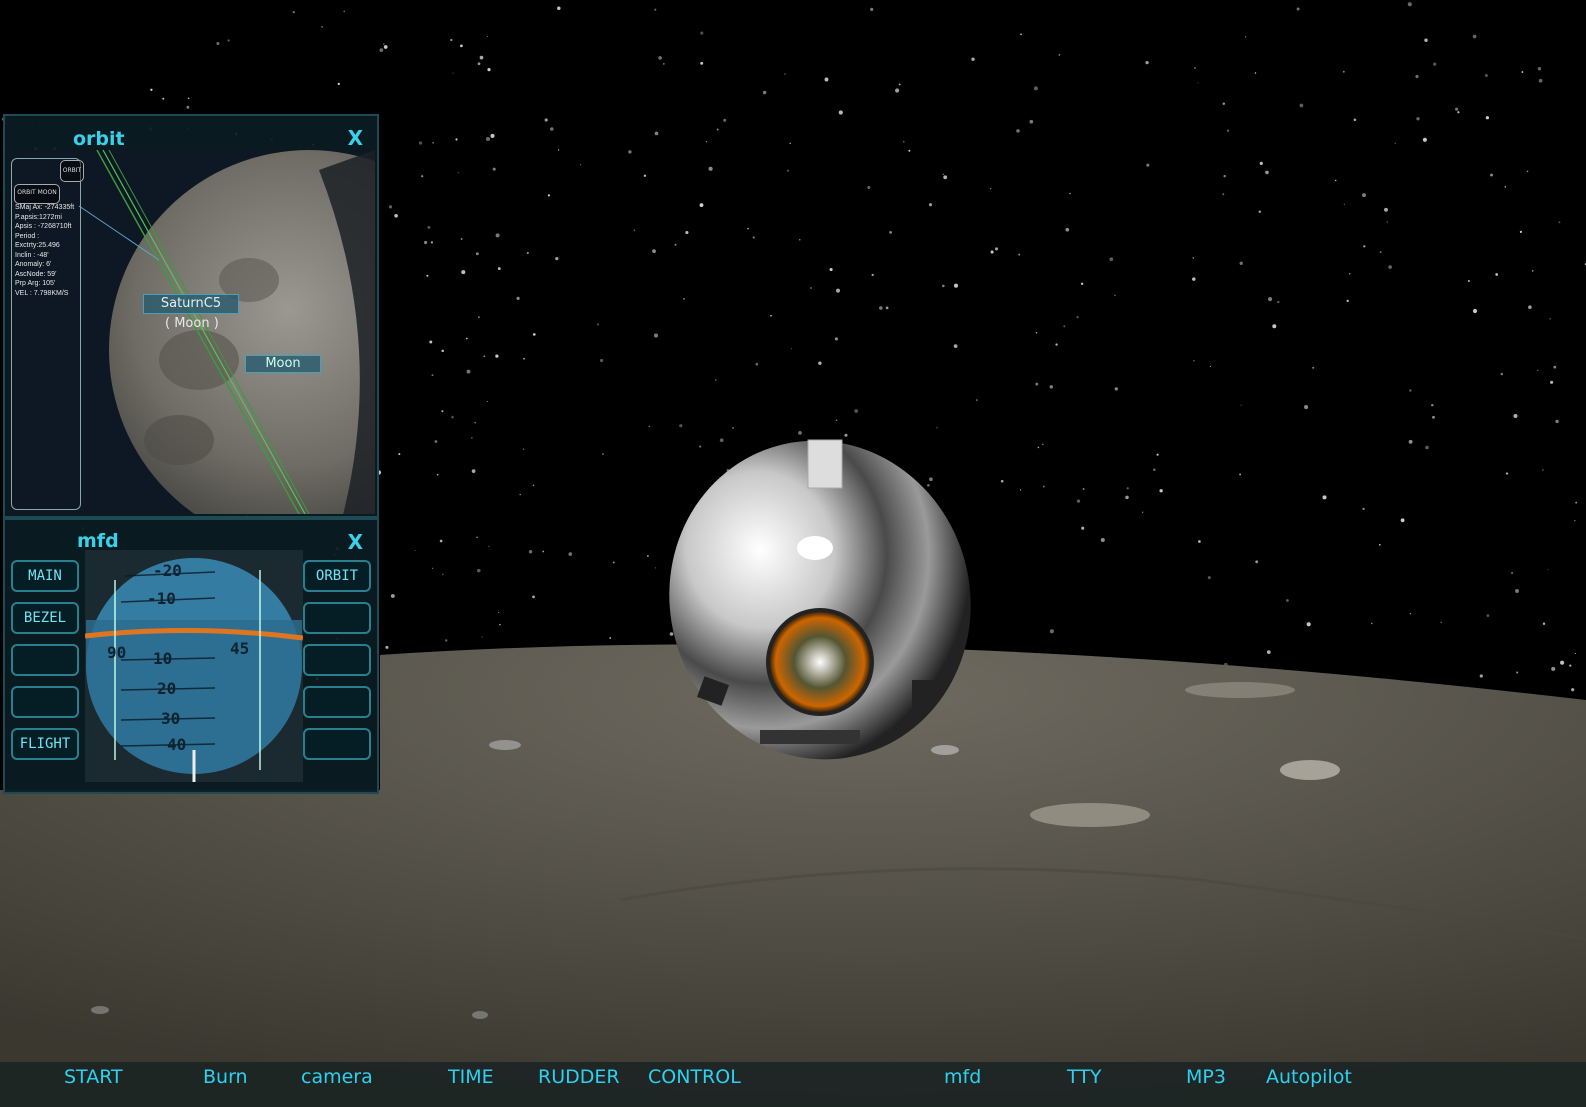  Describe the element at coordinates (225, 1077) in the screenshot. I see `menu-burn: Burn` at that location.